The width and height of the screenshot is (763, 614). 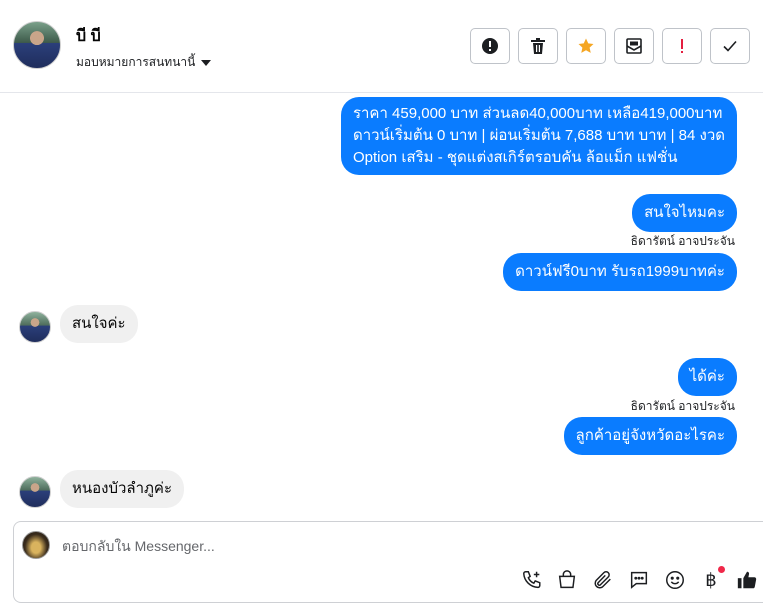 I want to click on outgoing-message: สนใจไหมคะ, so click(x=684, y=213).